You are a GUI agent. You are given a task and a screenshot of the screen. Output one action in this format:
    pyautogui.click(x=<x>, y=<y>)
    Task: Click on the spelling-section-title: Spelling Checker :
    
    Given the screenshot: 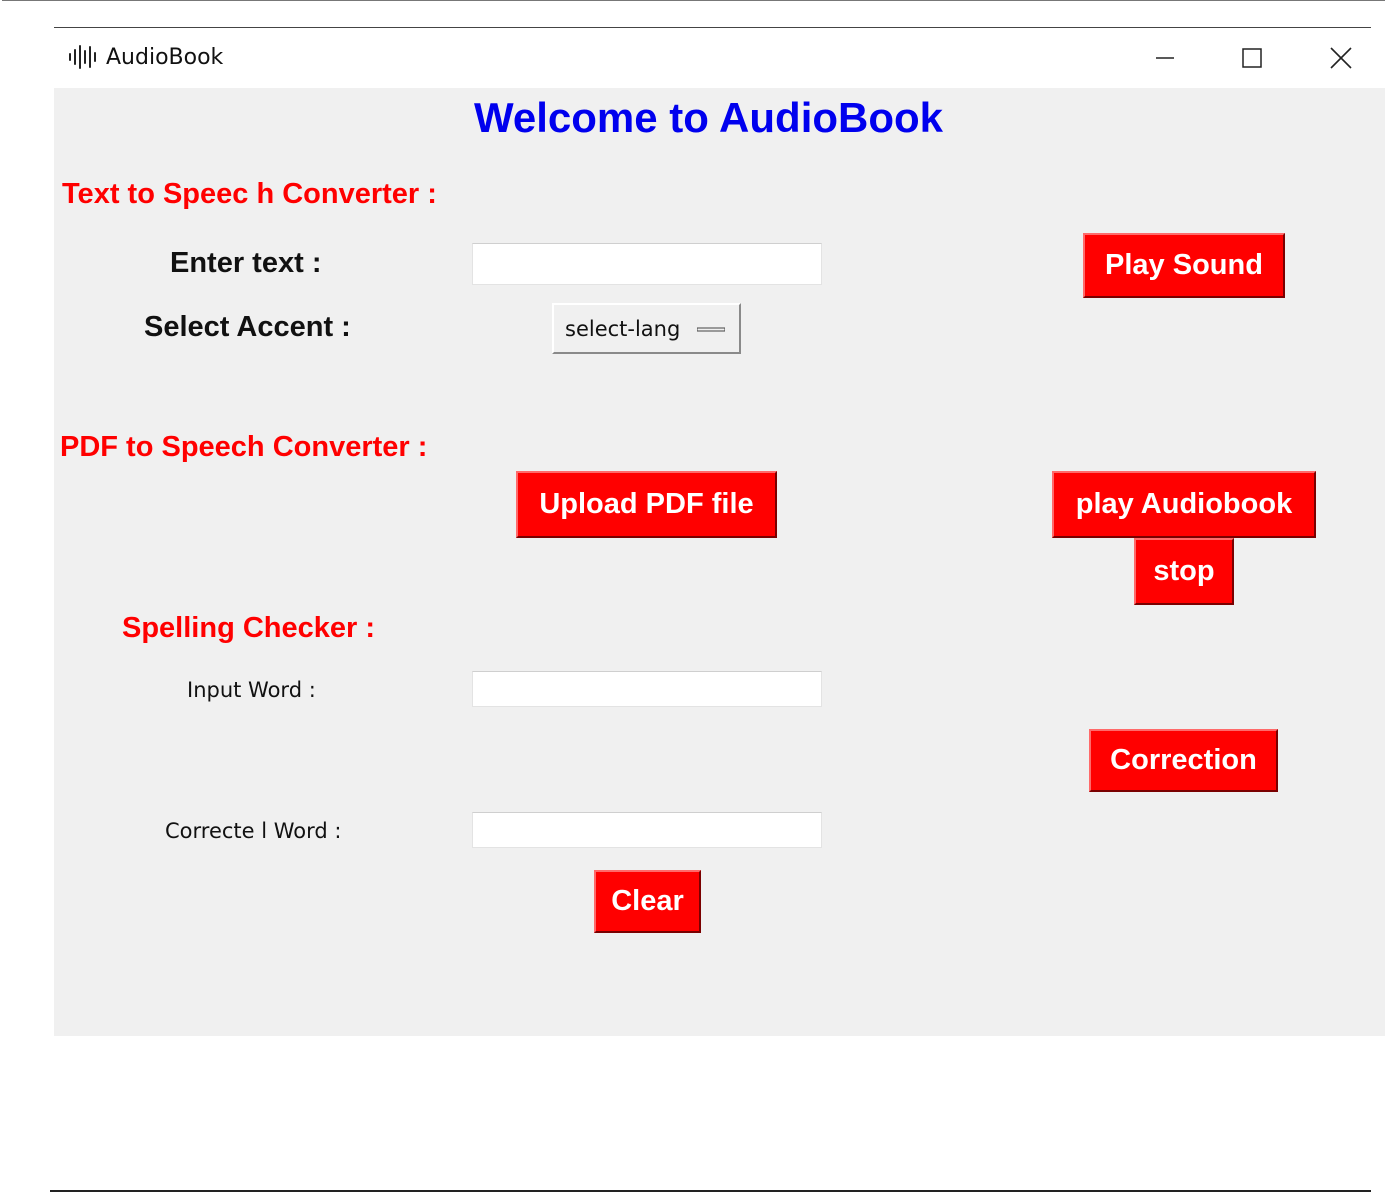 What is the action you would take?
    pyautogui.click(x=249, y=628)
    